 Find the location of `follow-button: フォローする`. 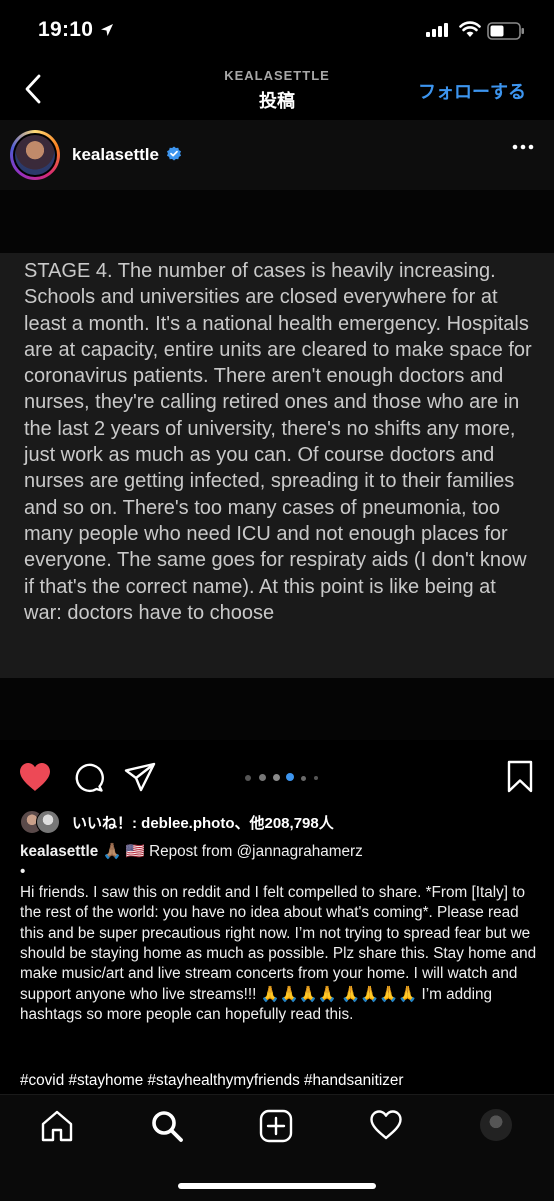

follow-button: フォローする is located at coordinates (472, 91).